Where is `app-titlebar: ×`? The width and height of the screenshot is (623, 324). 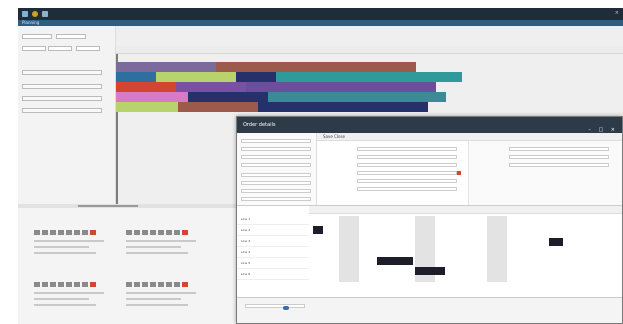 app-titlebar: × is located at coordinates (320, 14).